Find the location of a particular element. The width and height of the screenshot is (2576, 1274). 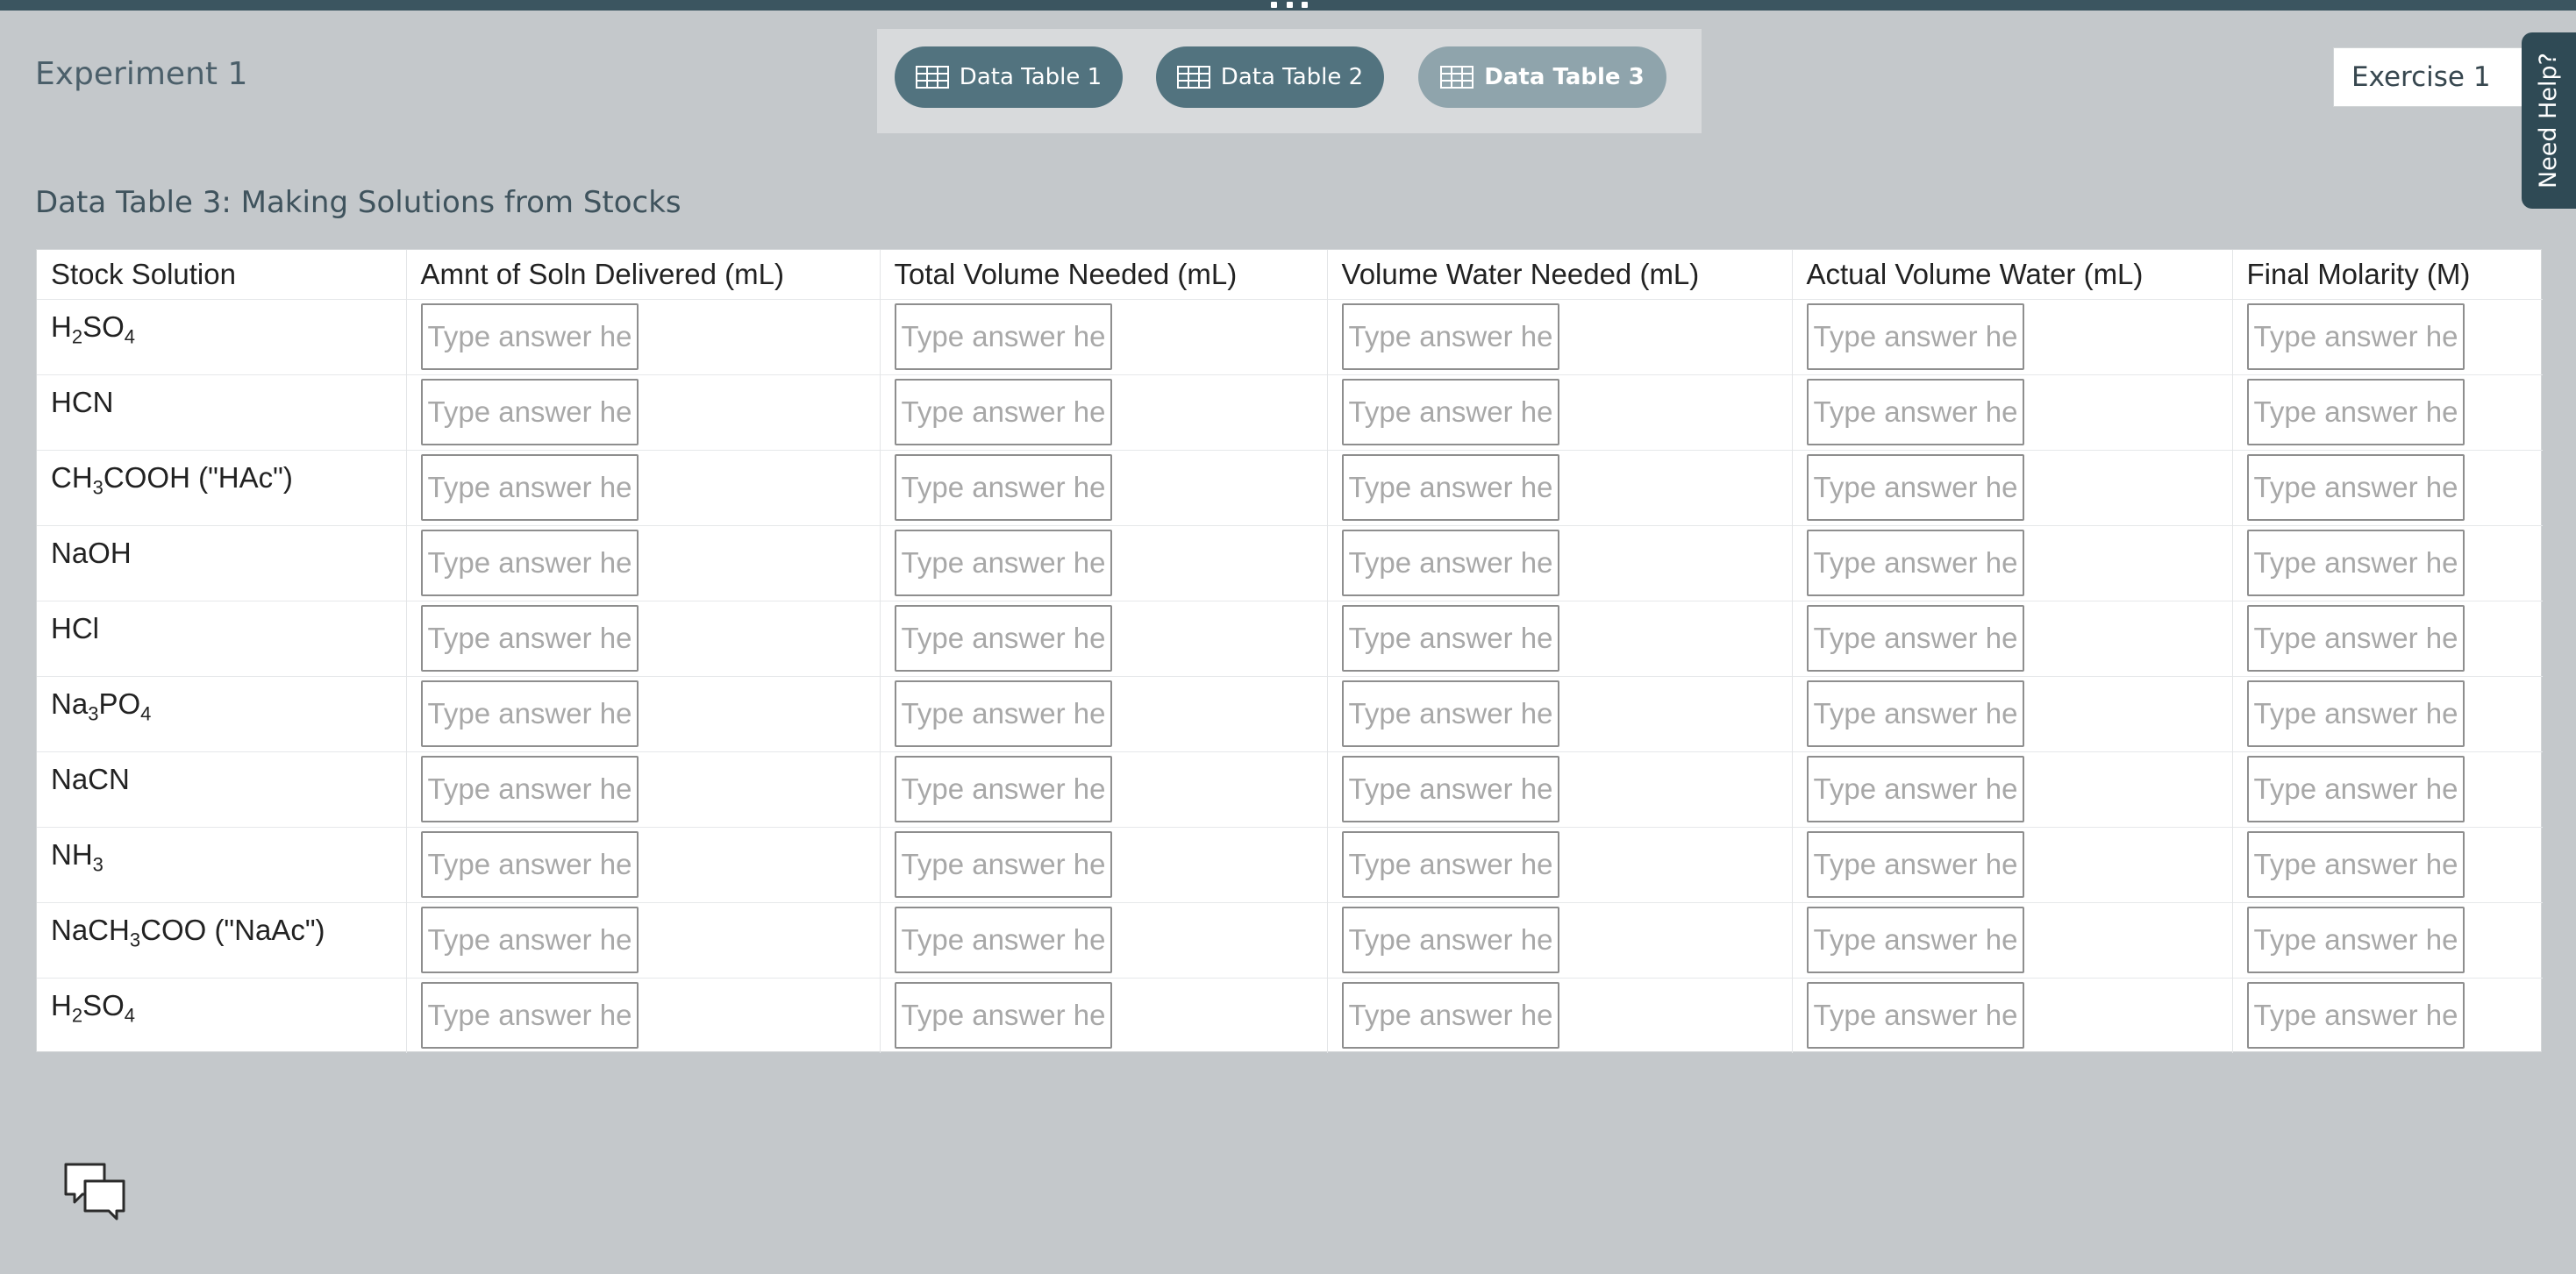

formula-subscript: 4 is located at coordinates (130, 1015).